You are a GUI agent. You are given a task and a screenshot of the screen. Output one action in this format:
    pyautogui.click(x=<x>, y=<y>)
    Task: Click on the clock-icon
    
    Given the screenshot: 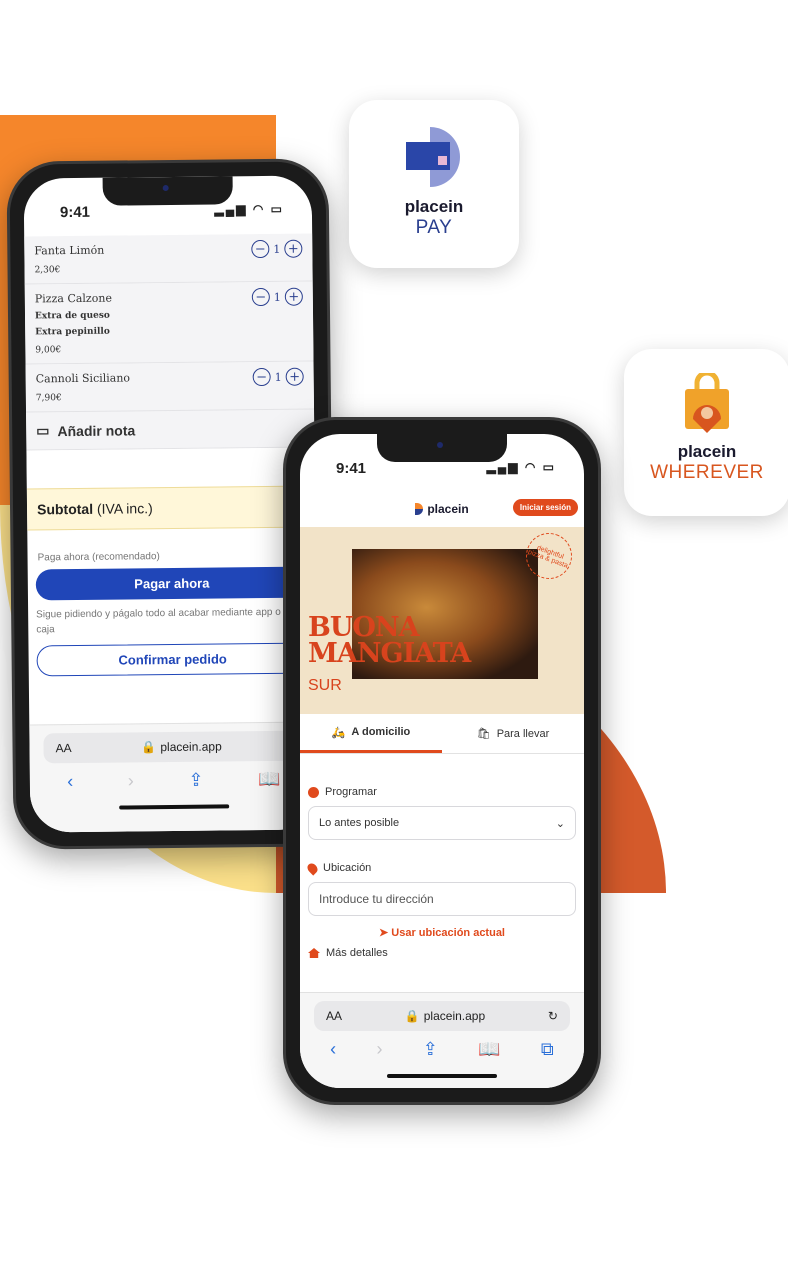 What is the action you would take?
    pyautogui.click(x=313, y=792)
    